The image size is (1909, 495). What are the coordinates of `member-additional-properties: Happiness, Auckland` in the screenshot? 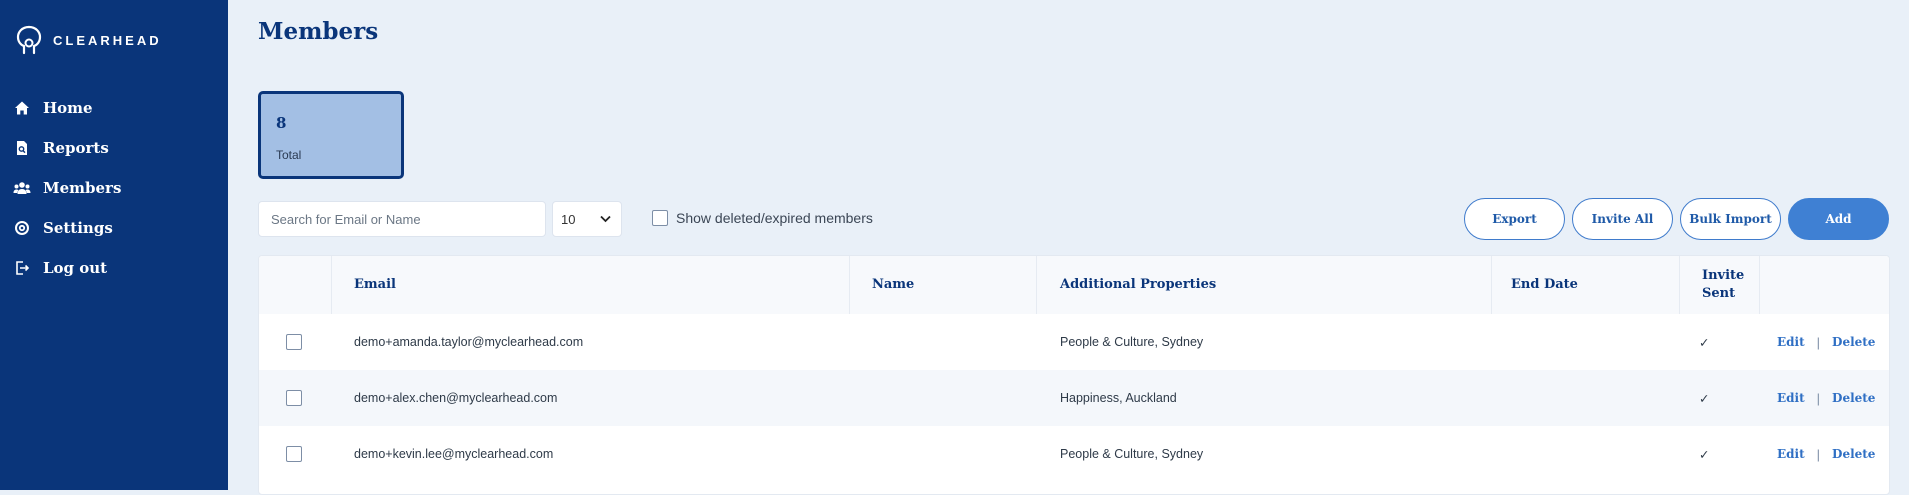 It's located at (1118, 398).